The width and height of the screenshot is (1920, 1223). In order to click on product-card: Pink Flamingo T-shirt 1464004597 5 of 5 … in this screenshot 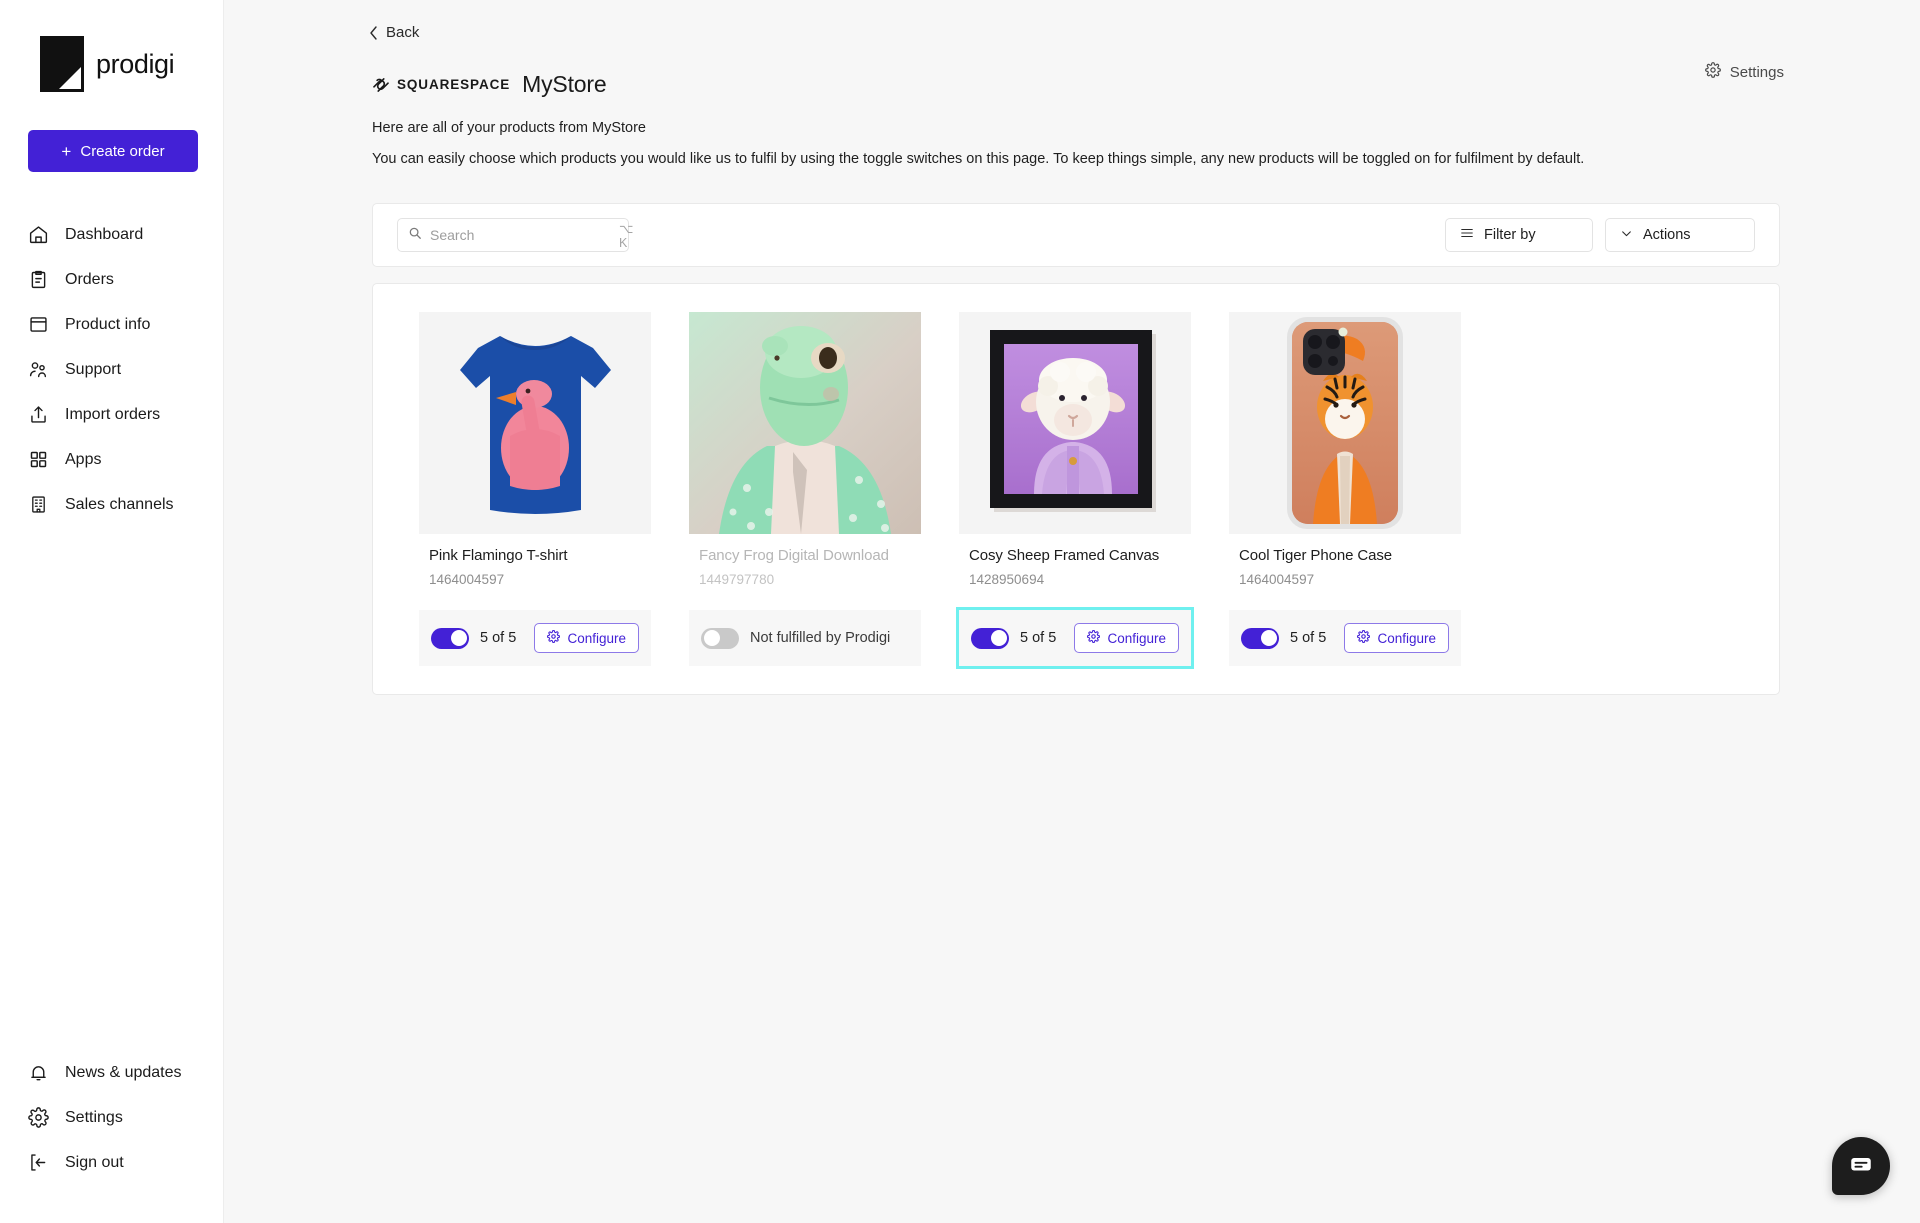, I will do `click(535, 489)`.